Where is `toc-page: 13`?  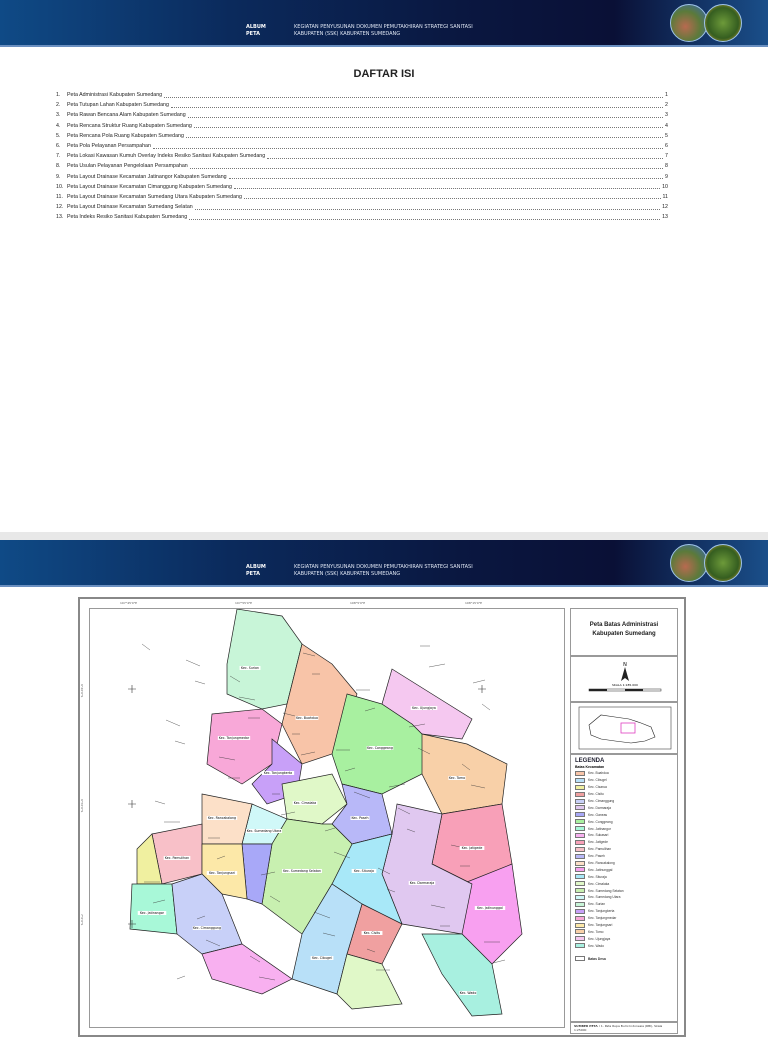 toc-page: 13 is located at coordinates (665, 217).